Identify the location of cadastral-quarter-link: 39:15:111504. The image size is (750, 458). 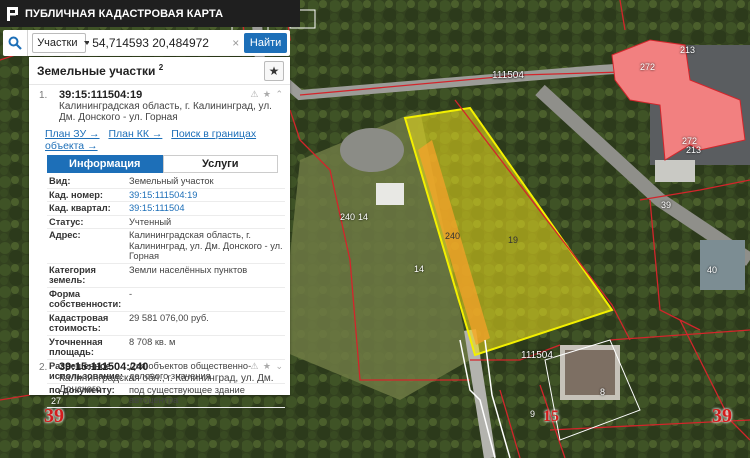
(206, 209).